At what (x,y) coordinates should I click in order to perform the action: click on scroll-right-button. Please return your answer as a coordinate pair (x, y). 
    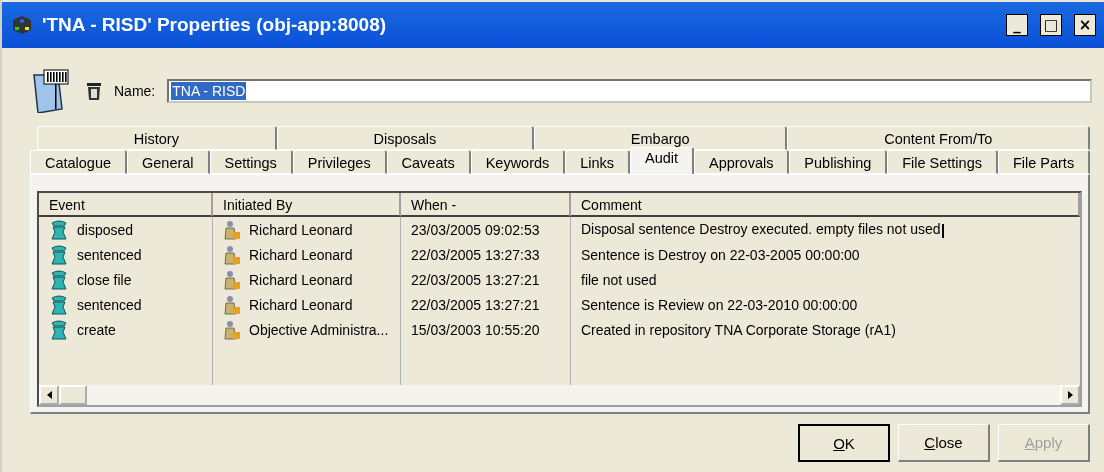
    Looking at the image, I should click on (1070, 395).